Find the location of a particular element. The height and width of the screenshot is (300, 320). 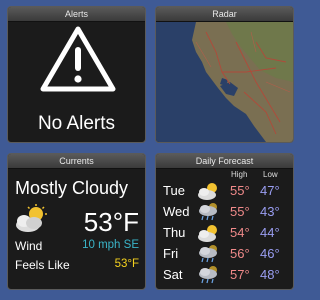

forecast-row: Sat 57° 48° is located at coordinates (224, 275).